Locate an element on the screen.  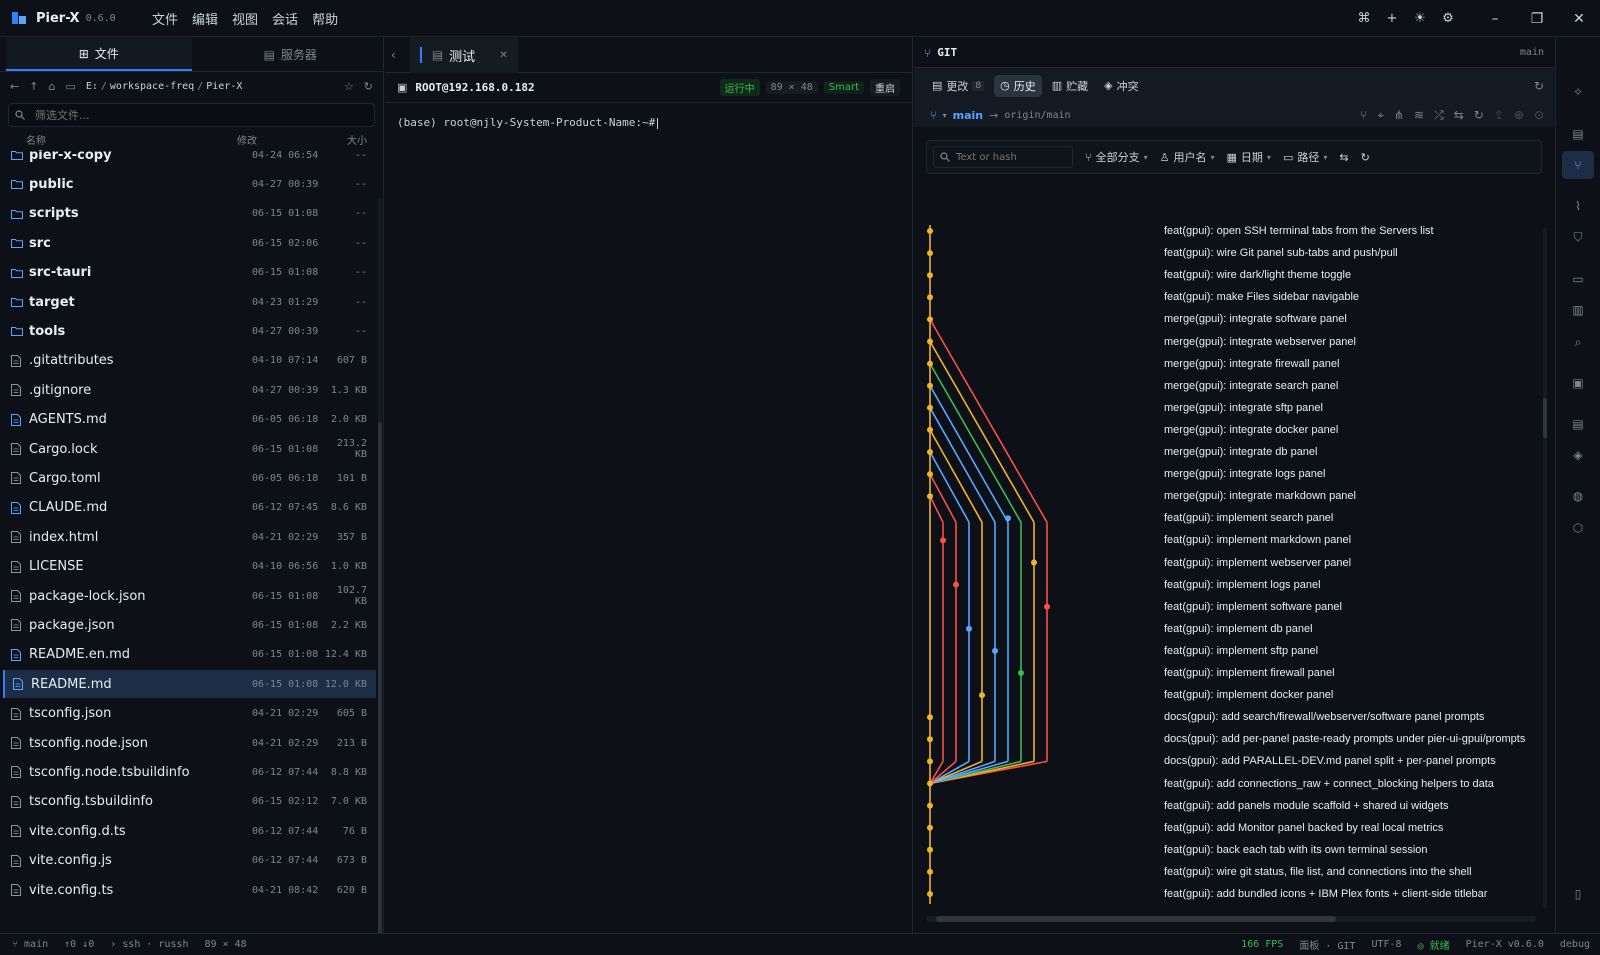
menu-edit: 编辑 is located at coordinates (205, 18).